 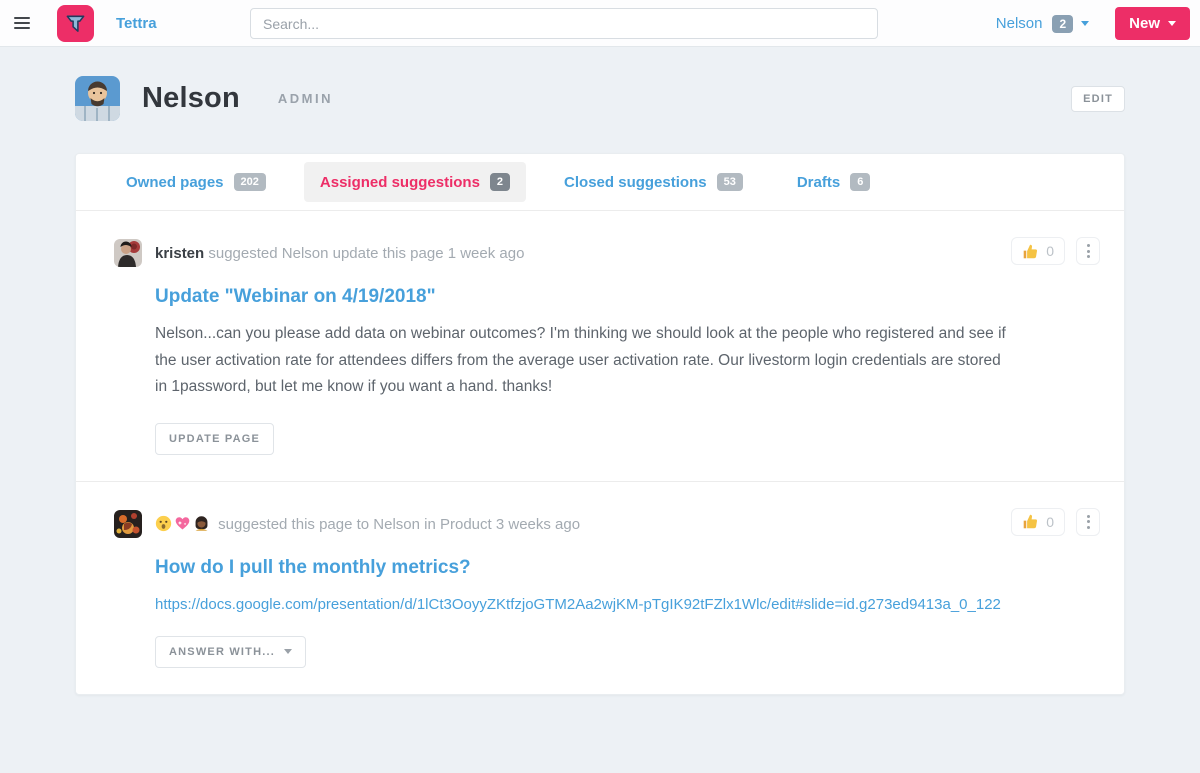 What do you see at coordinates (1093, 23) in the screenshot?
I see `navbar-right: Nelson 2 New` at bounding box center [1093, 23].